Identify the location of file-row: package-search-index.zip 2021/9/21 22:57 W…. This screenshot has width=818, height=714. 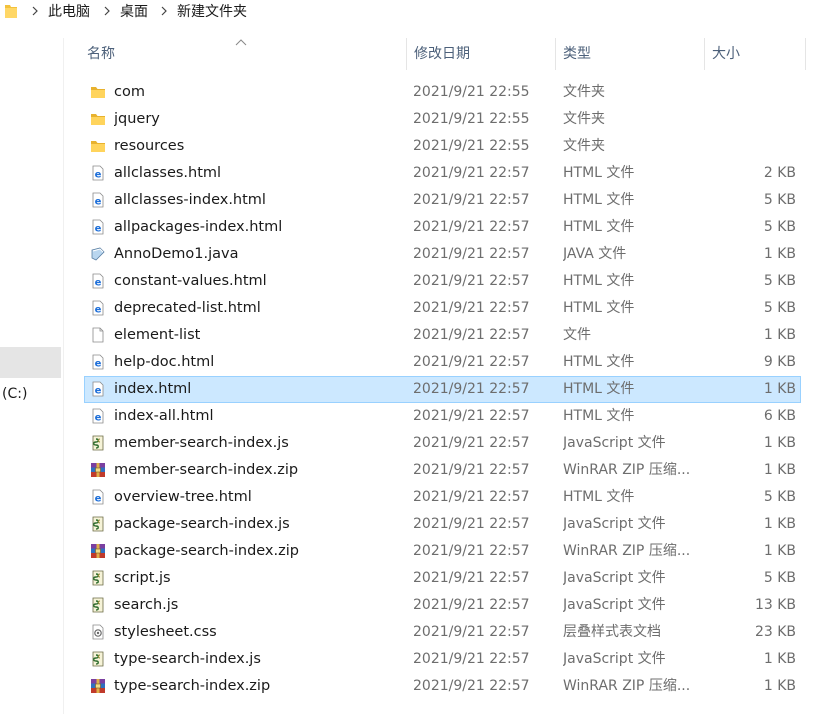
(442, 551).